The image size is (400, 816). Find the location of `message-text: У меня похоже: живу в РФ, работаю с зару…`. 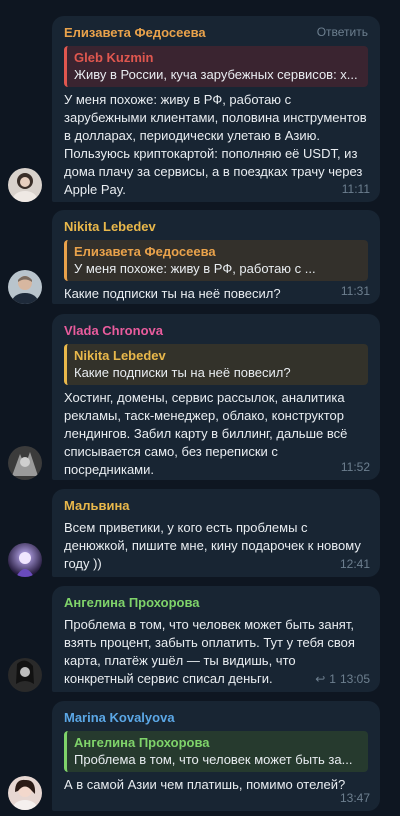

message-text: У меня похоже: живу в РФ, работаю с зару… is located at coordinates (215, 144).